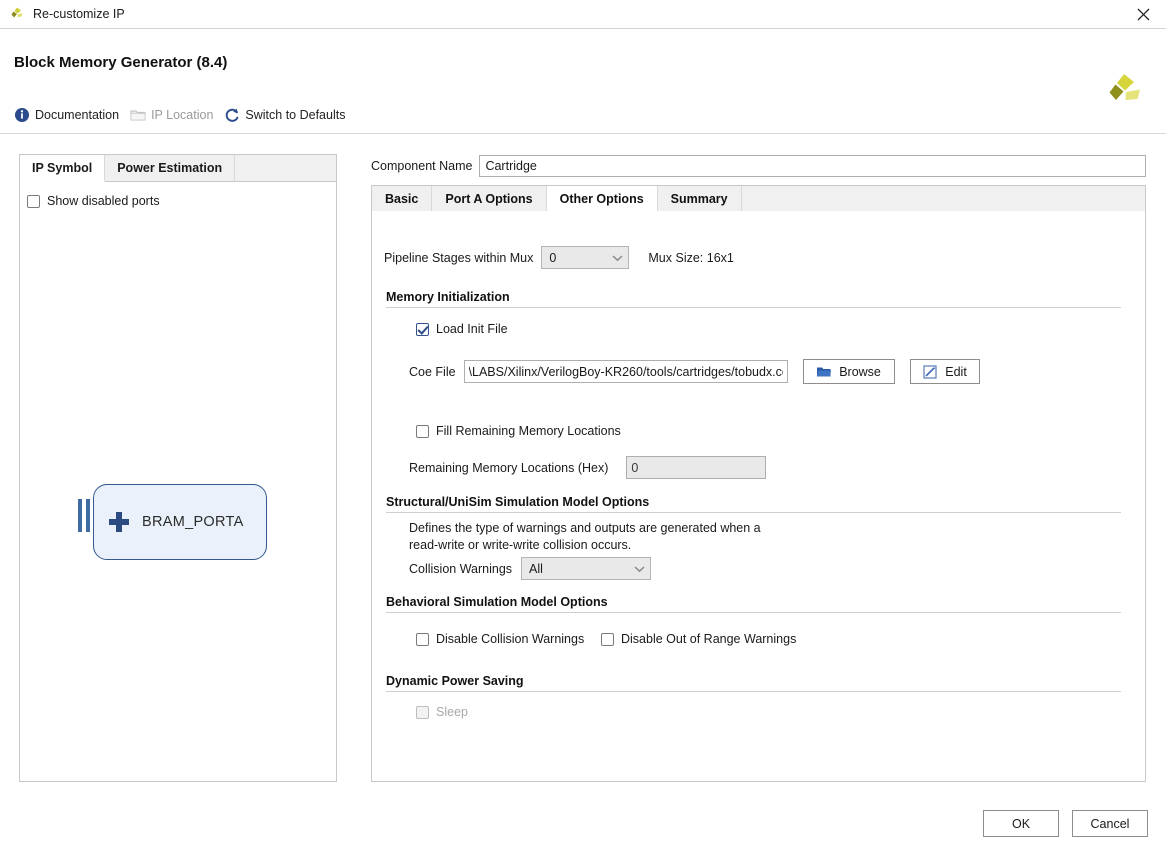 This screenshot has height=853, width=1166. Describe the element at coordinates (753, 604) in the screenshot. I see `behavioral-section: Behavioral Simulation Model Options` at that location.